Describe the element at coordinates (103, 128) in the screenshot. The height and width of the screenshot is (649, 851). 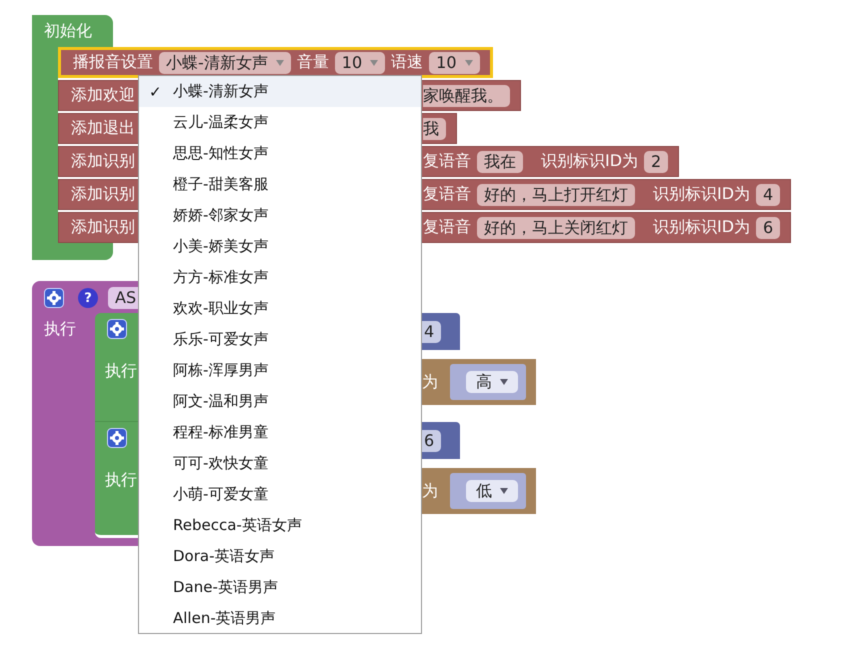
I see `block-label: 添加退出` at that location.